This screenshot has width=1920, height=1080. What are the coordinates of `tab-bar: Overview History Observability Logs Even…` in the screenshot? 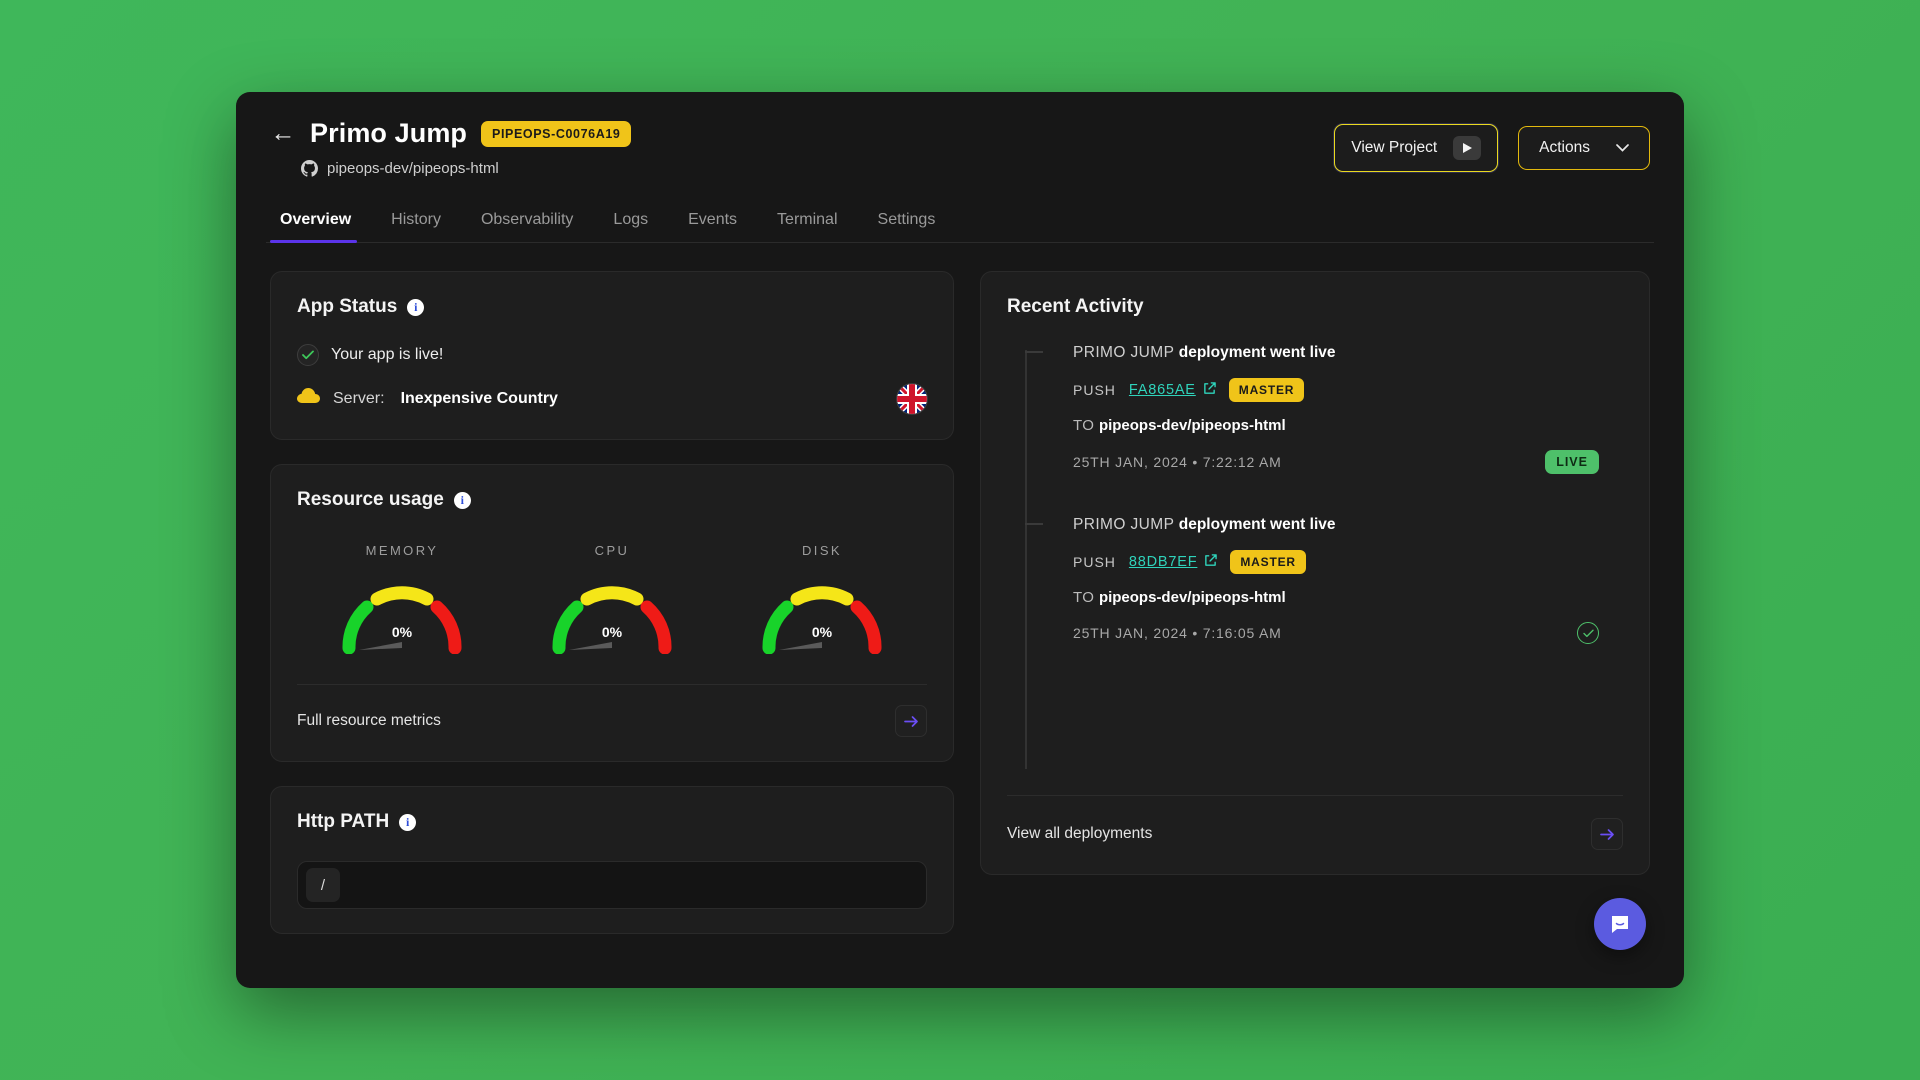 It's located at (960, 227).